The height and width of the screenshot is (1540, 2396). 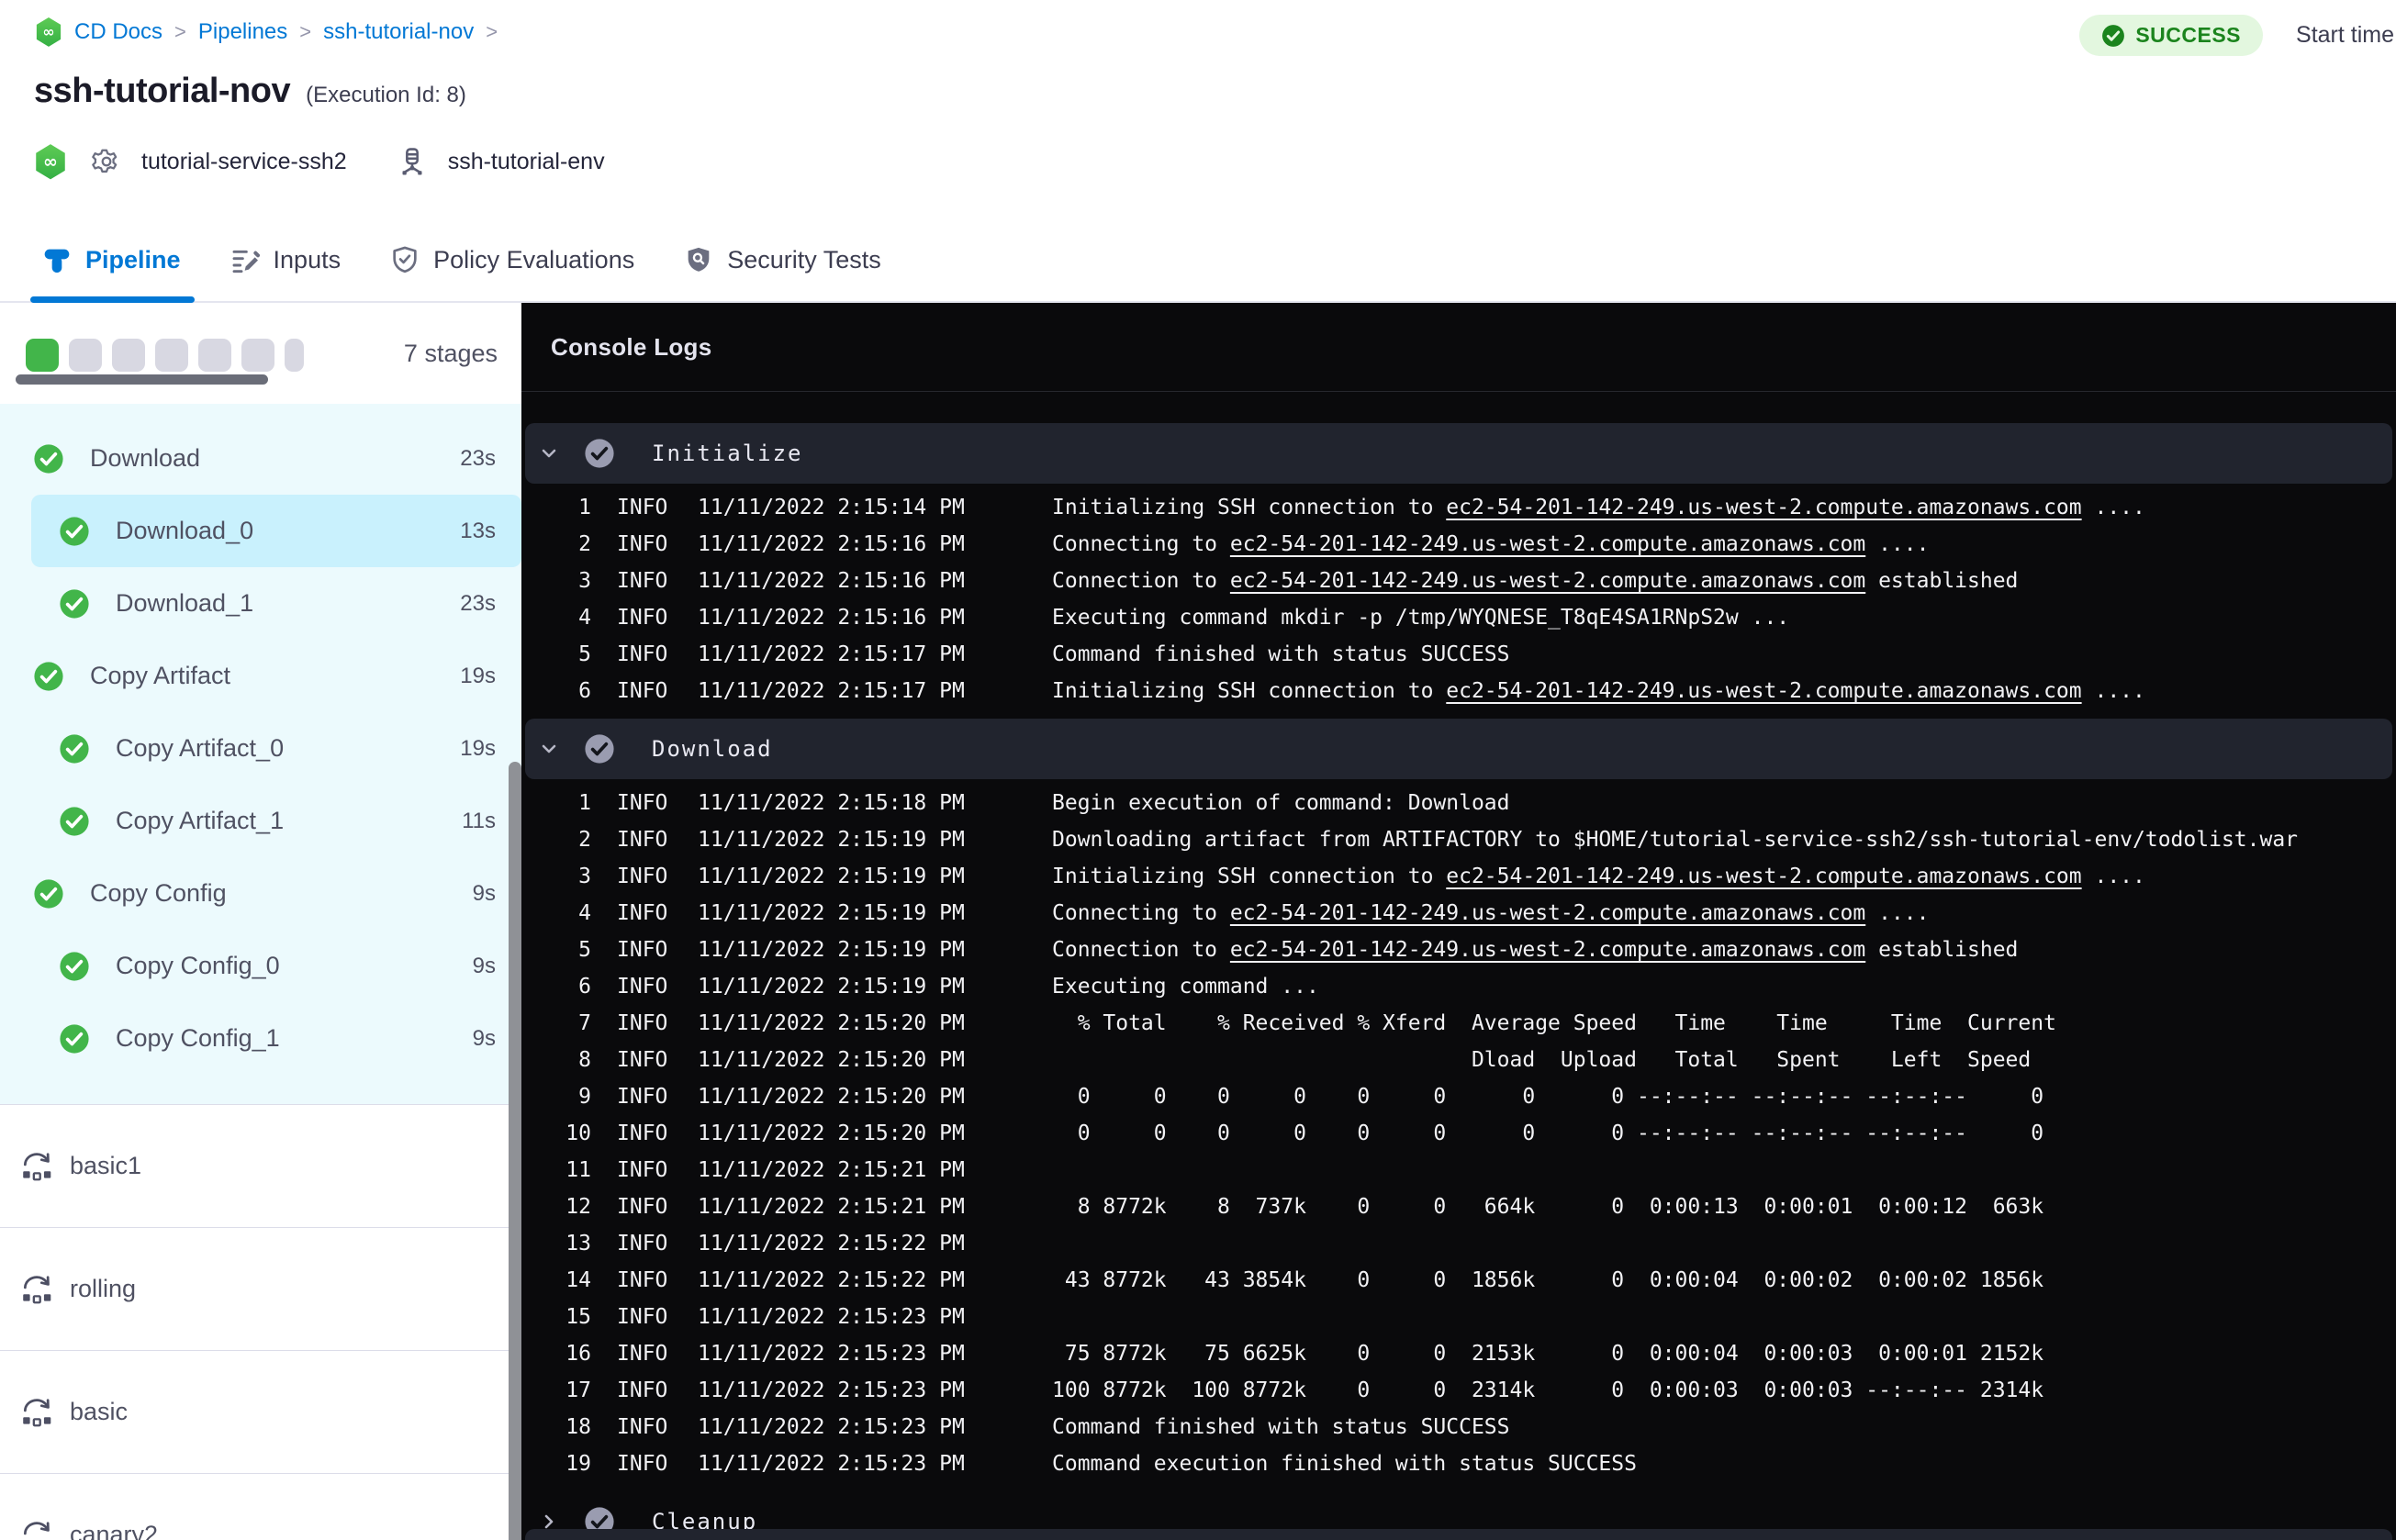 I want to click on log-timestamp: 11/11/2022 2:15:14 PM, so click(x=832, y=507).